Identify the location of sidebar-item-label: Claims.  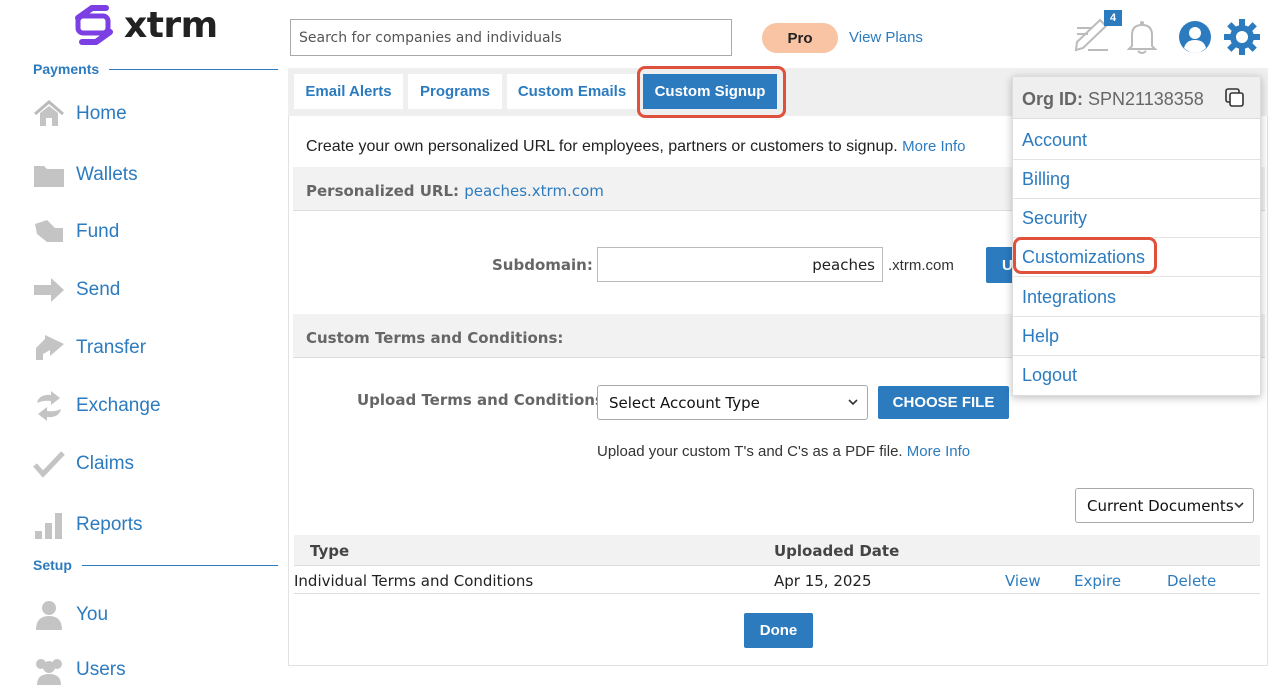
(105, 463).